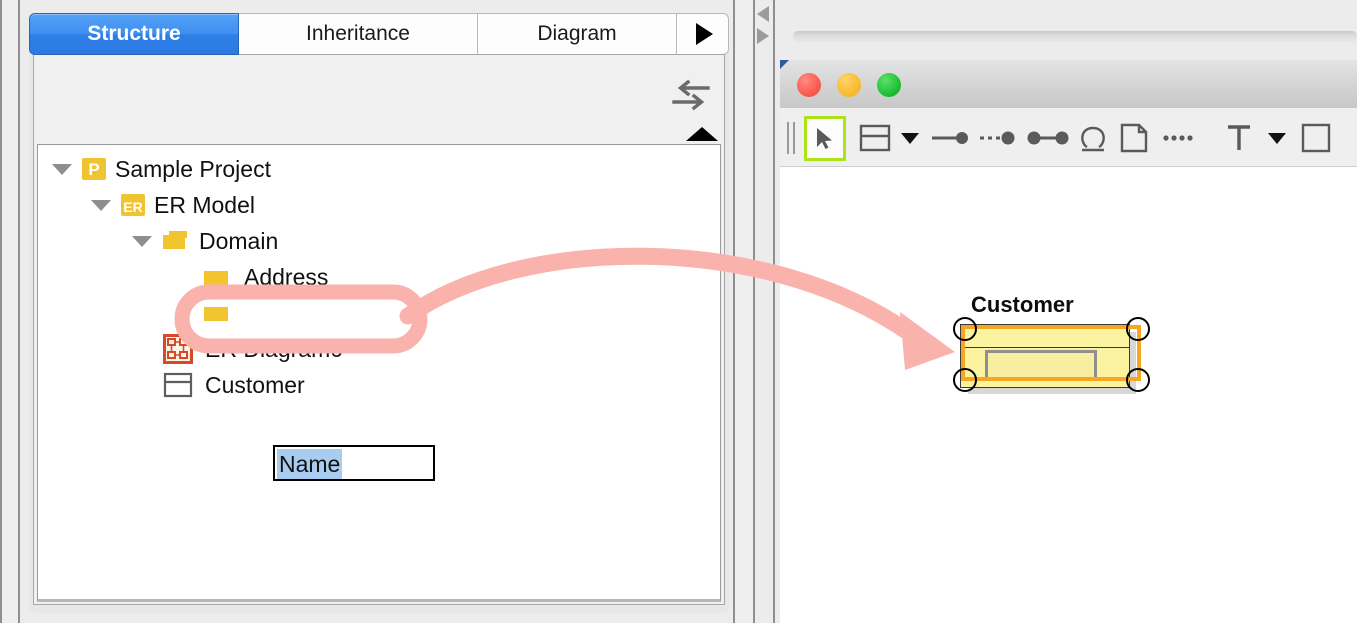 This screenshot has height=623, width=1357. Describe the element at coordinates (691, 95) in the screenshot. I see `sync-arrows-icon` at that location.